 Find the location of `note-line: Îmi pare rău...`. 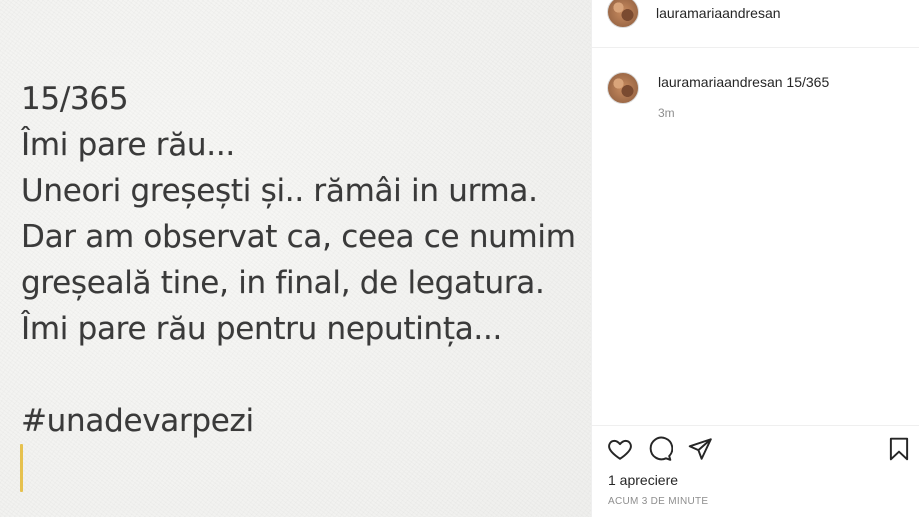

note-line: Îmi pare rău... is located at coordinates (128, 145).